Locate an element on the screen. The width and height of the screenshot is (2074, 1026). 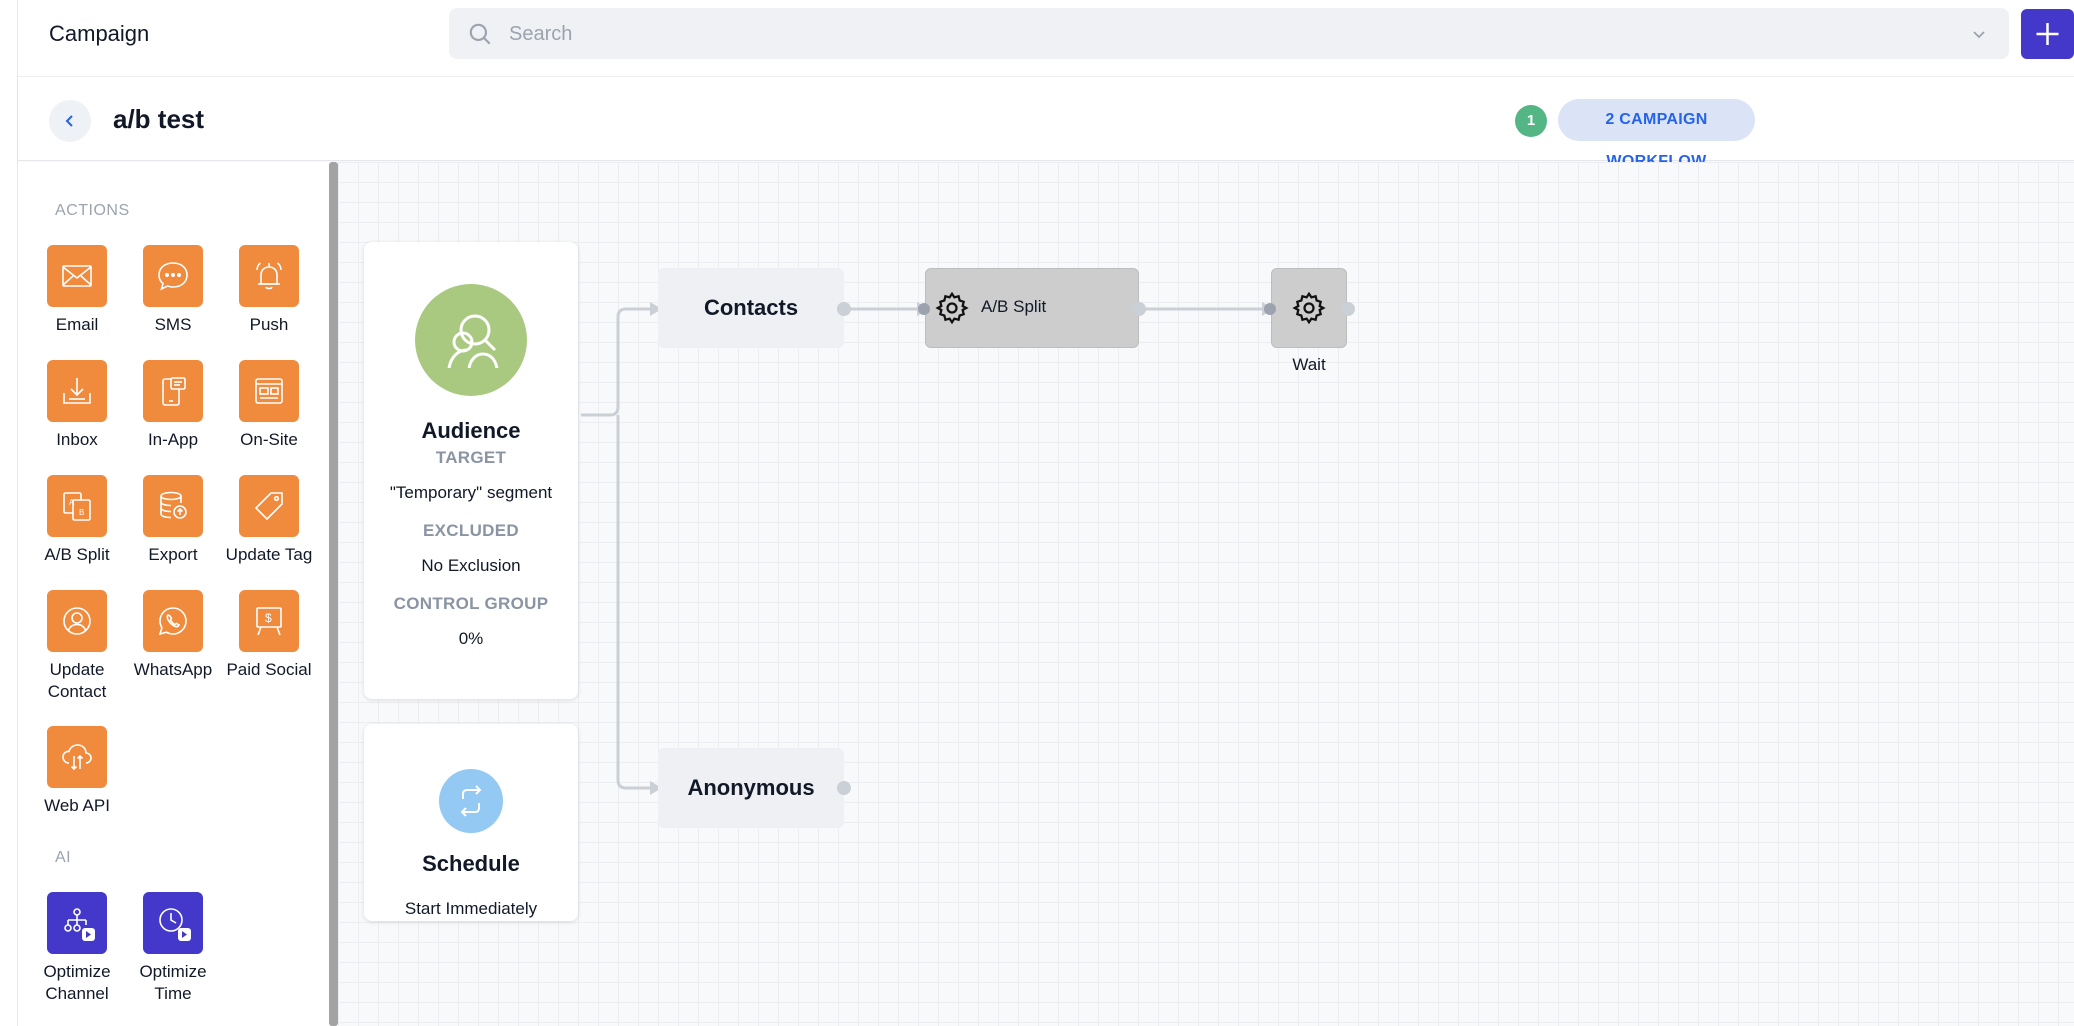
schedule-circle is located at coordinates (471, 801).